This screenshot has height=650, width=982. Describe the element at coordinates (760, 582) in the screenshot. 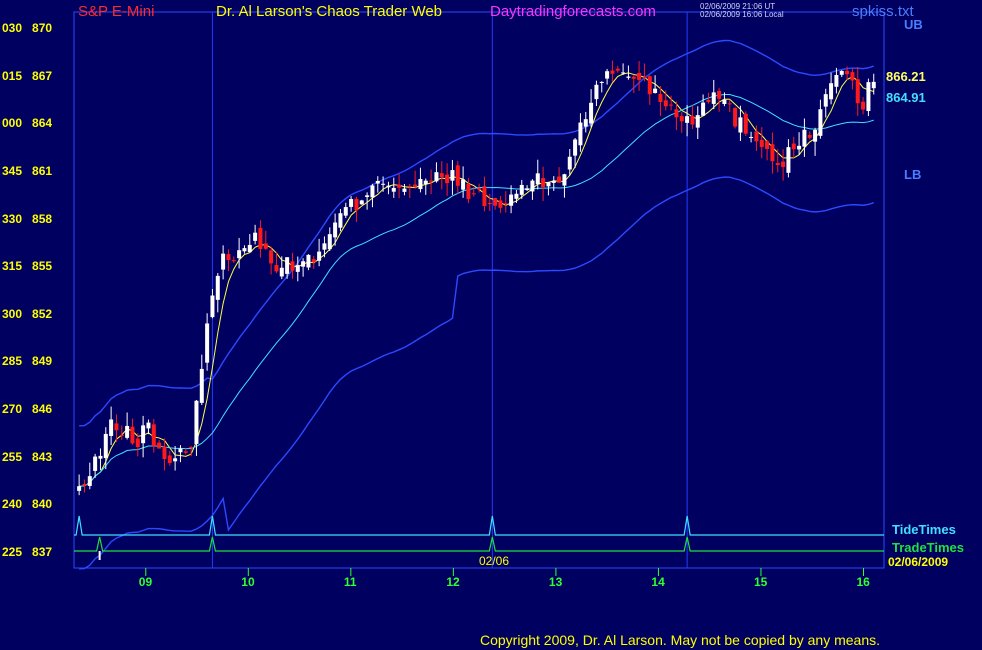

I see `x-tick-label: 15` at that location.